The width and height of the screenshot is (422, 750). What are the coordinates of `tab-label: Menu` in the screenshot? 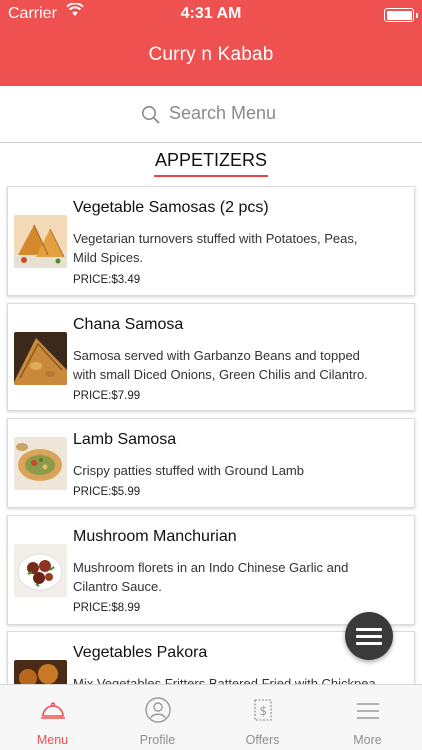 It's located at (52, 740).